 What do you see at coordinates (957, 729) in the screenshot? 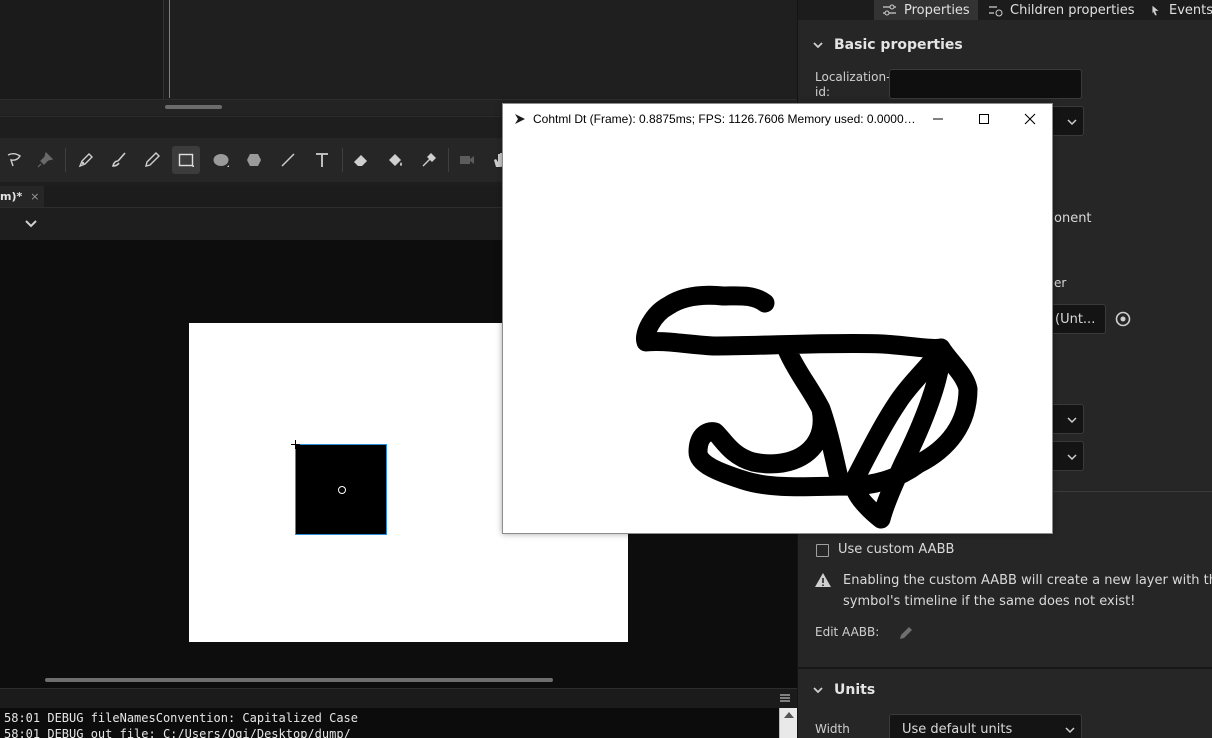
I see `width-units-value: Use default units` at bounding box center [957, 729].